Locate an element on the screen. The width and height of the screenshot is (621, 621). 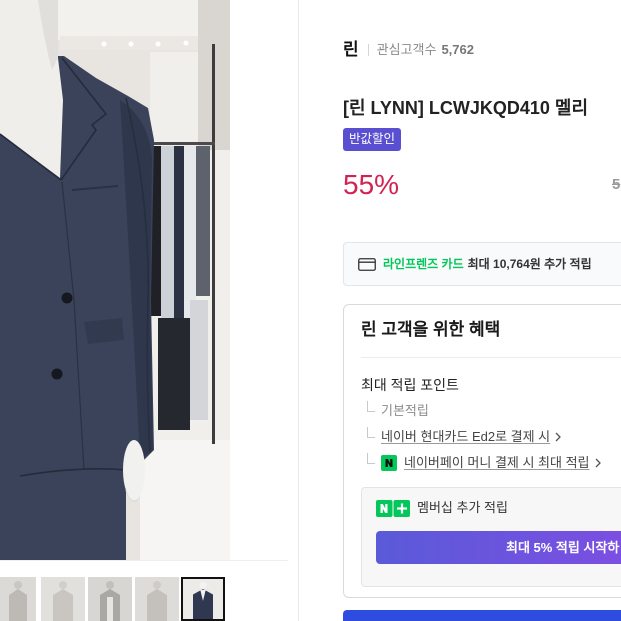
benefit-item-hyundai-card: 네이버 현대카드 Ed2로 결제 시 is located at coordinates (464, 436).